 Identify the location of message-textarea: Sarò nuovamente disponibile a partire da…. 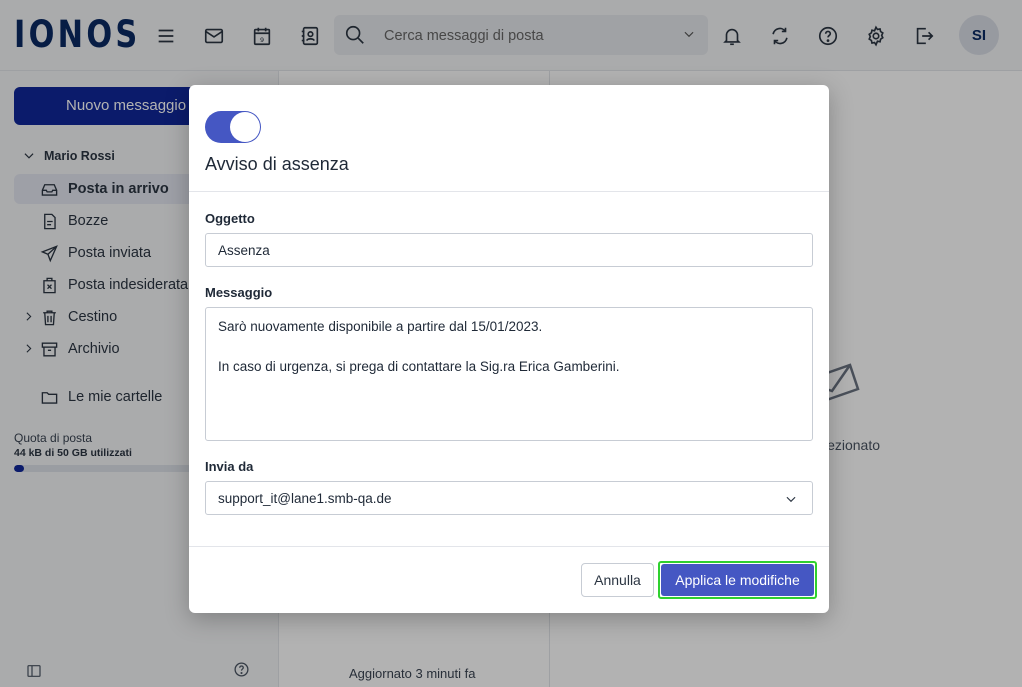
(509, 374).